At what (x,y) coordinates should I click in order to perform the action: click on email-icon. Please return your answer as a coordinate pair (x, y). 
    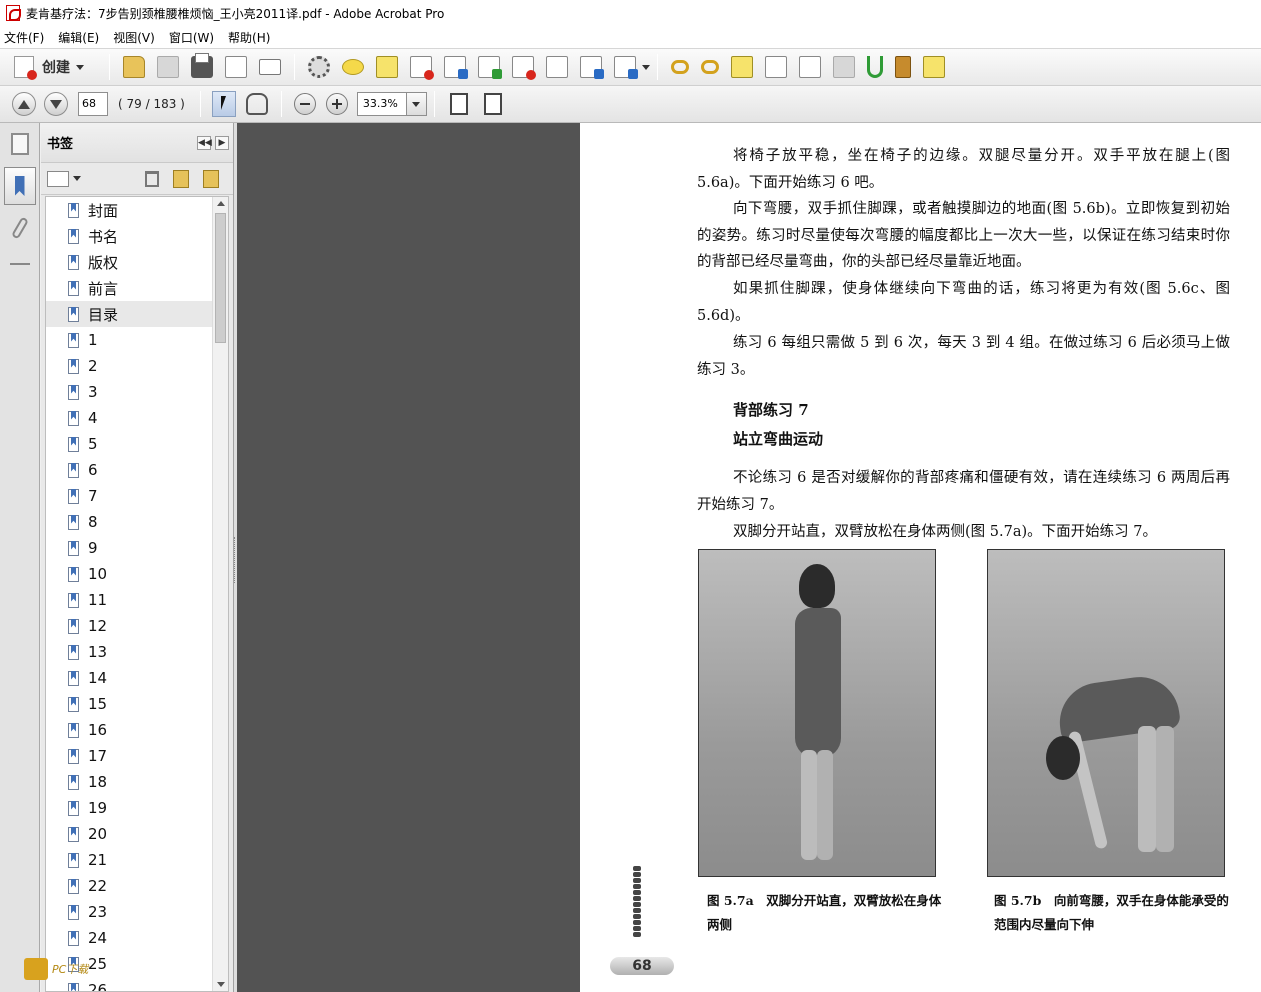
    Looking at the image, I should click on (270, 67).